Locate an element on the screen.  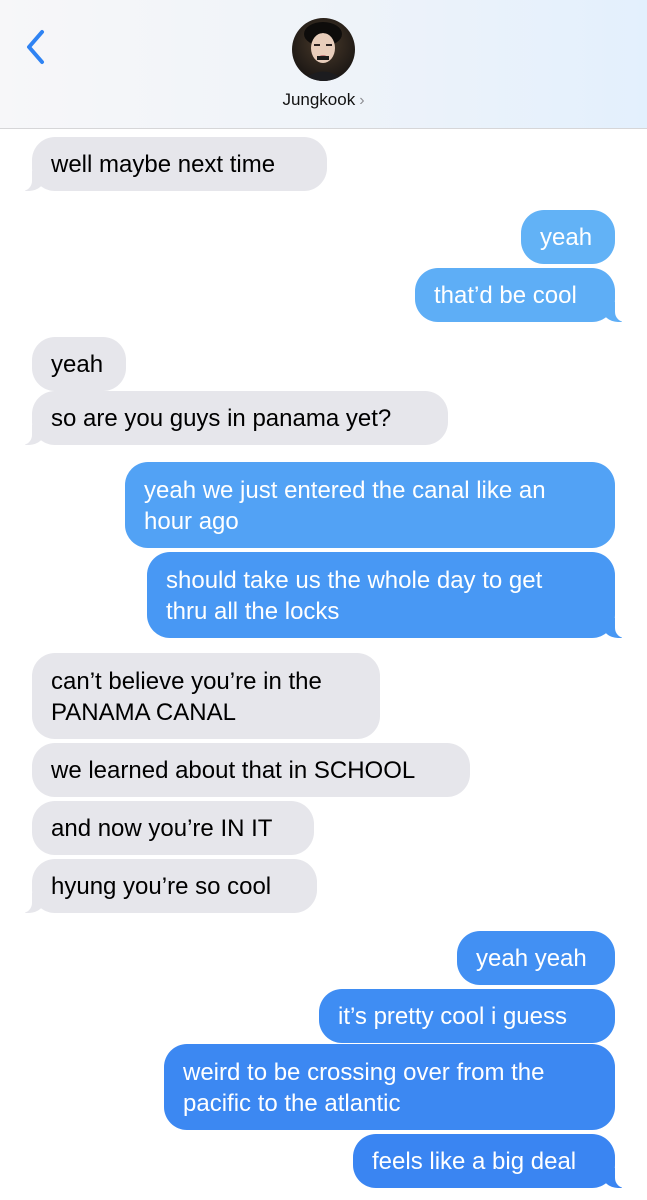
outgoing-message: that’d be cool is located at coordinates (520, 295).